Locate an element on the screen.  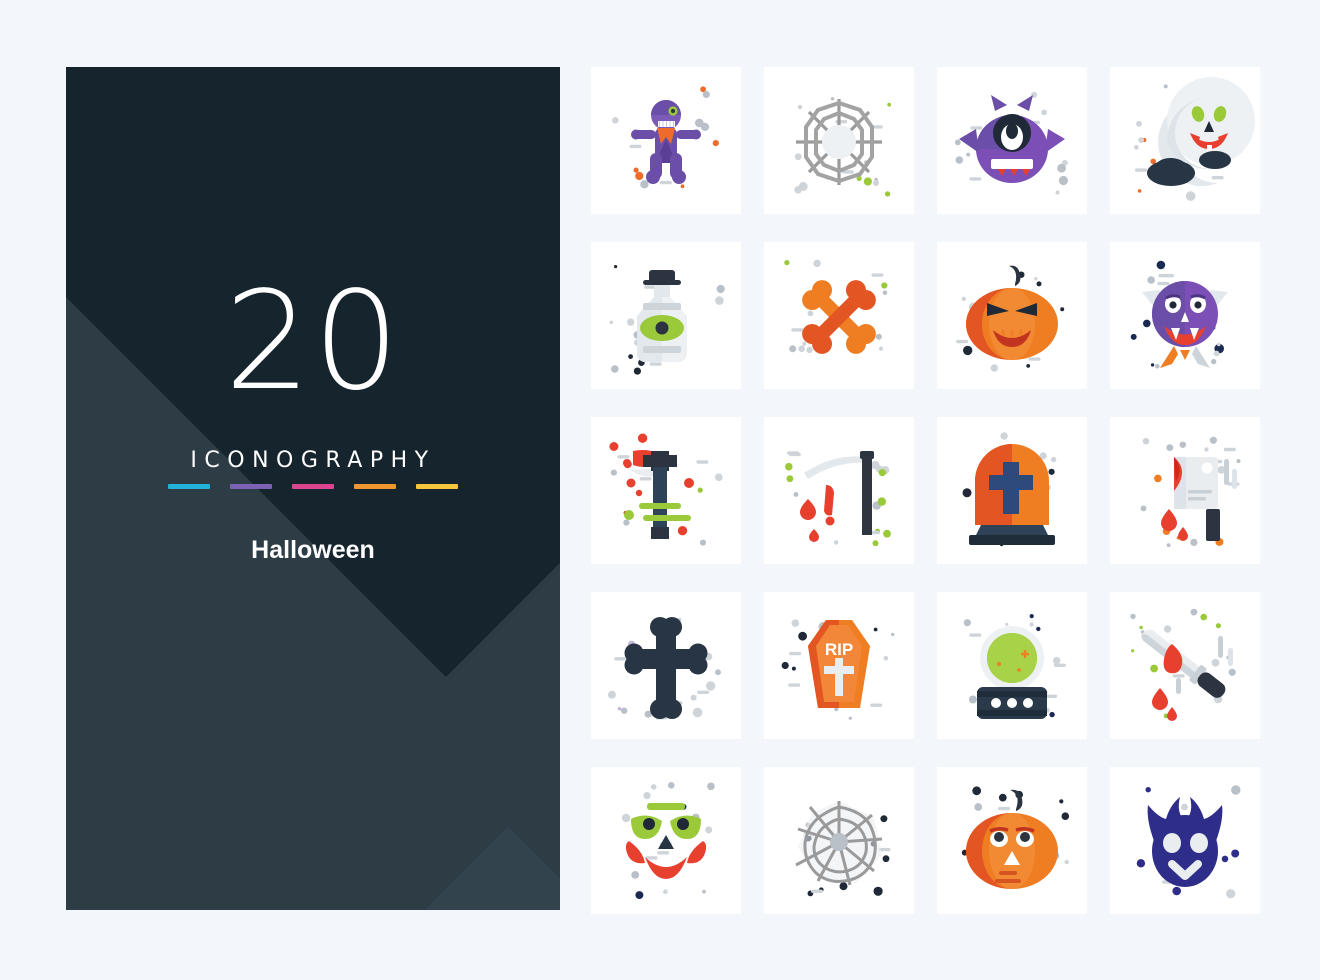
monster-face-icon is located at coordinates (666, 840).